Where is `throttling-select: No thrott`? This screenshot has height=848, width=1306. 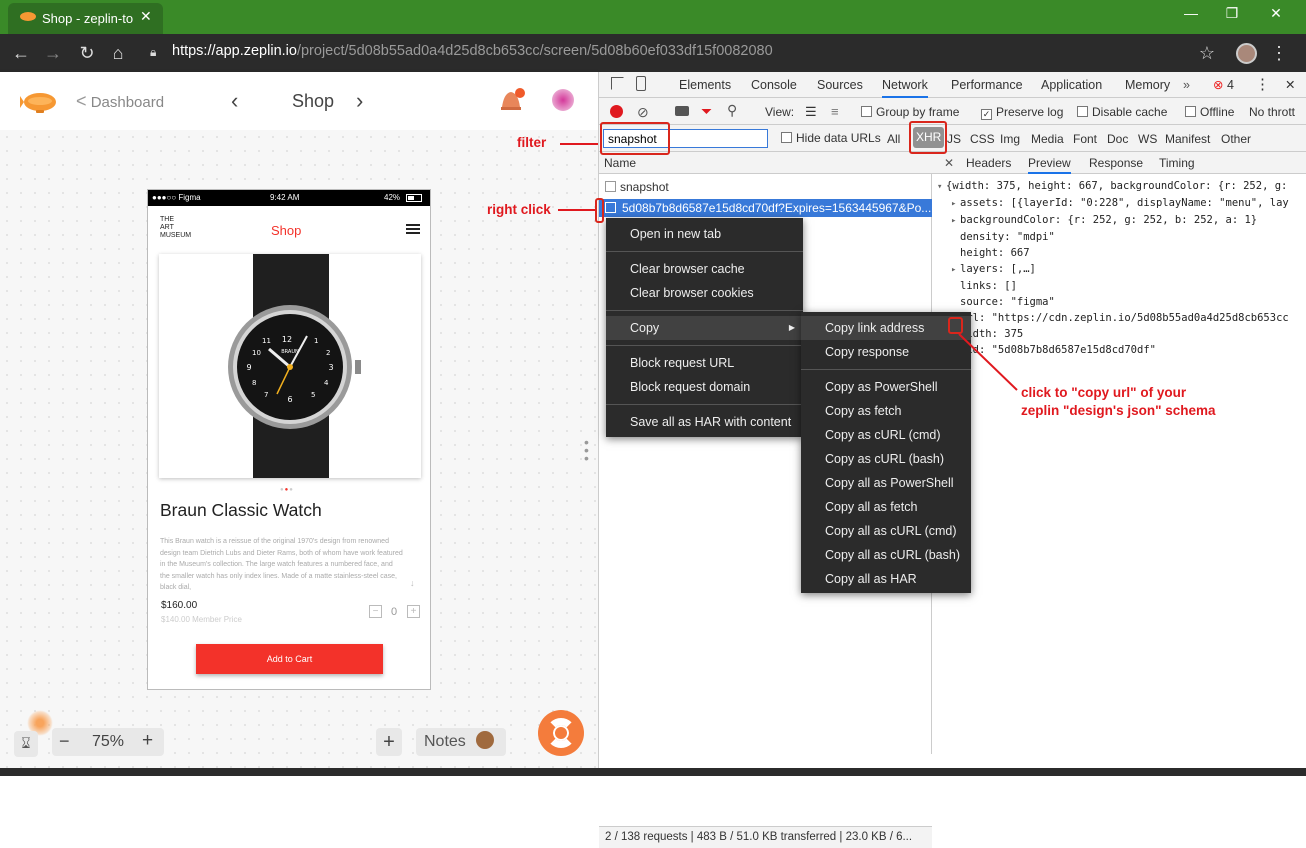 throttling-select: No thrott is located at coordinates (1272, 112).